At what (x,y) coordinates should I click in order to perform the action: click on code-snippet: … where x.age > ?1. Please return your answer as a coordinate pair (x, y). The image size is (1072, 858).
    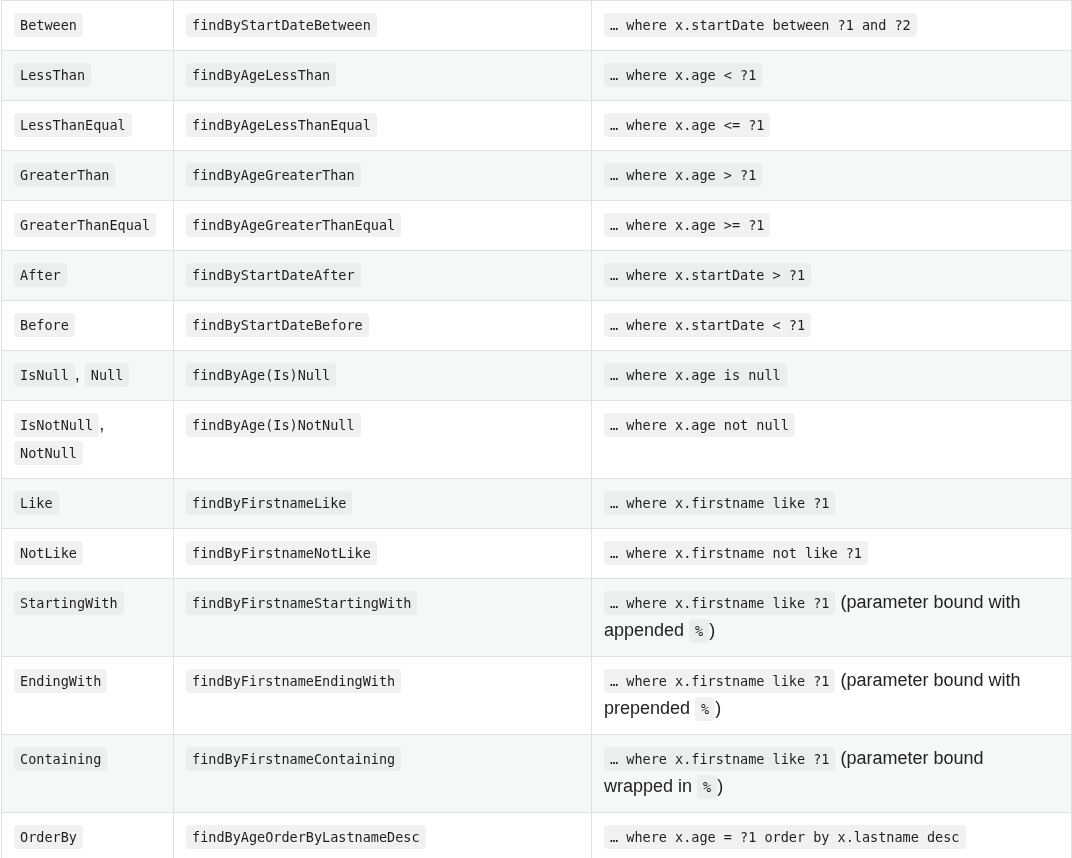
    Looking at the image, I should click on (683, 175).